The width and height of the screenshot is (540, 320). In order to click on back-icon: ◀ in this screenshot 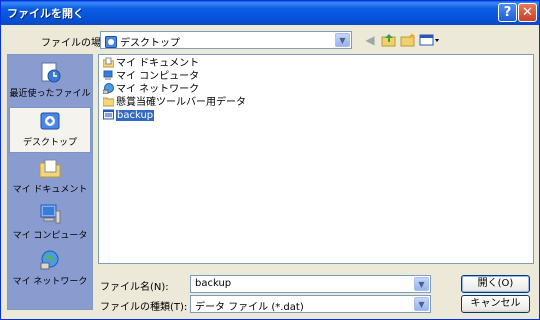, I will do `click(370, 40)`.